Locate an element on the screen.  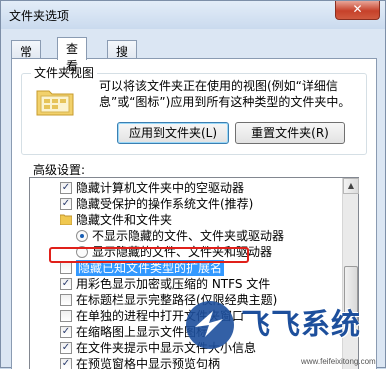
brand-name: 飞飞系统 is located at coordinates (301, 324).